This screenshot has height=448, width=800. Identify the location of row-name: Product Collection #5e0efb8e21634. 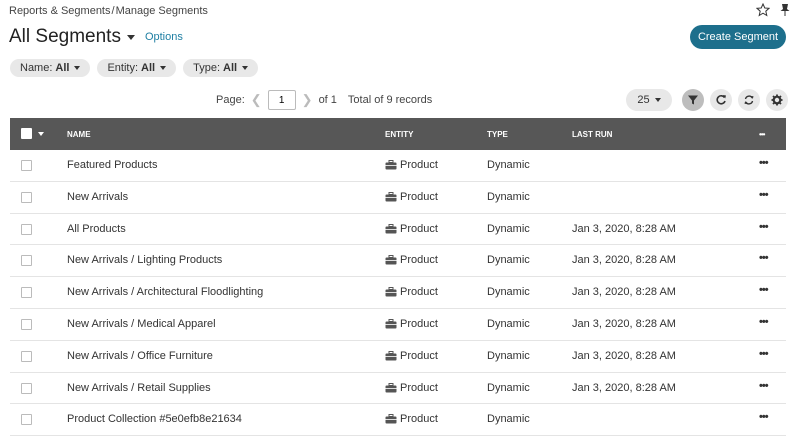
(154, 419).